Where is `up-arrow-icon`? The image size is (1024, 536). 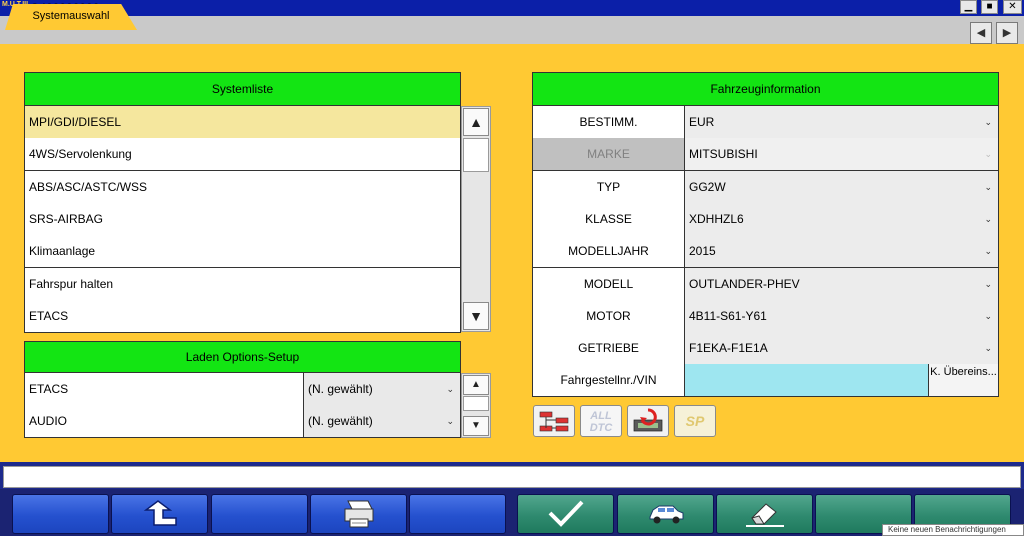 up-arrow-icon is located at coordinates (160, 514).